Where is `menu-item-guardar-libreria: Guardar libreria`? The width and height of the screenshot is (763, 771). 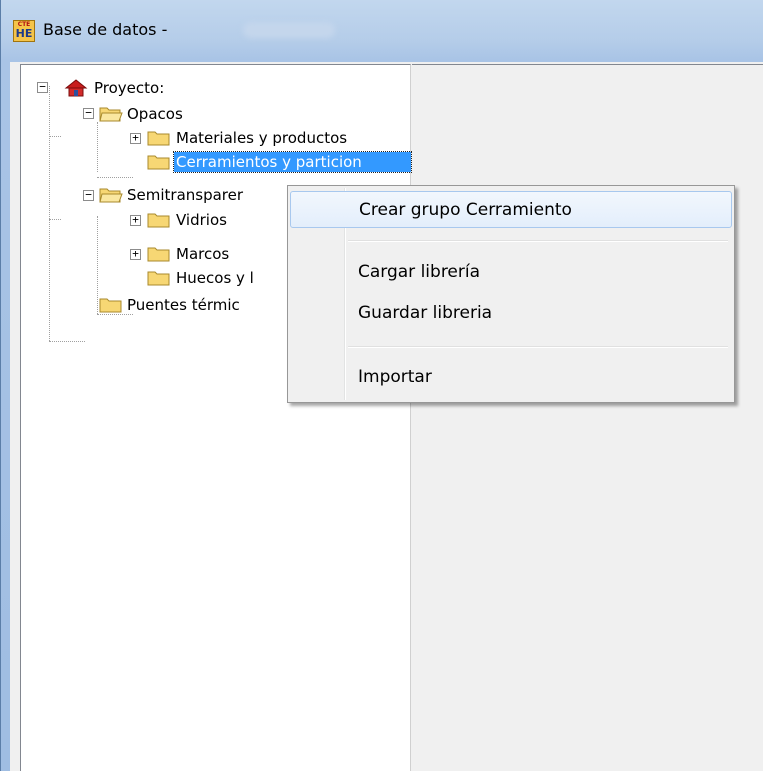
menu-item-guardar-libreria: Guardar libreria is located at coordinates (511, 313).